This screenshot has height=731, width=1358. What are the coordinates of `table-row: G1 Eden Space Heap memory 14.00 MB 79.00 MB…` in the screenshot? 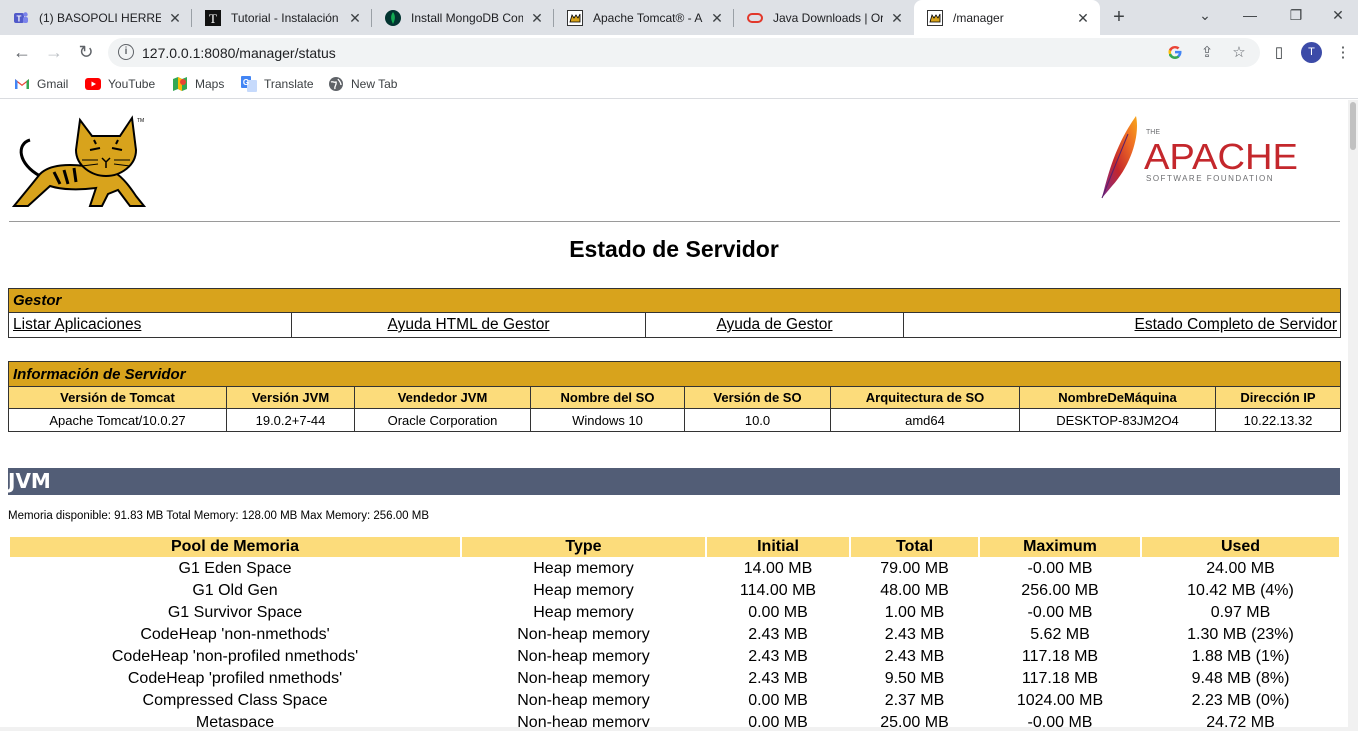 It's located at (674, 569).